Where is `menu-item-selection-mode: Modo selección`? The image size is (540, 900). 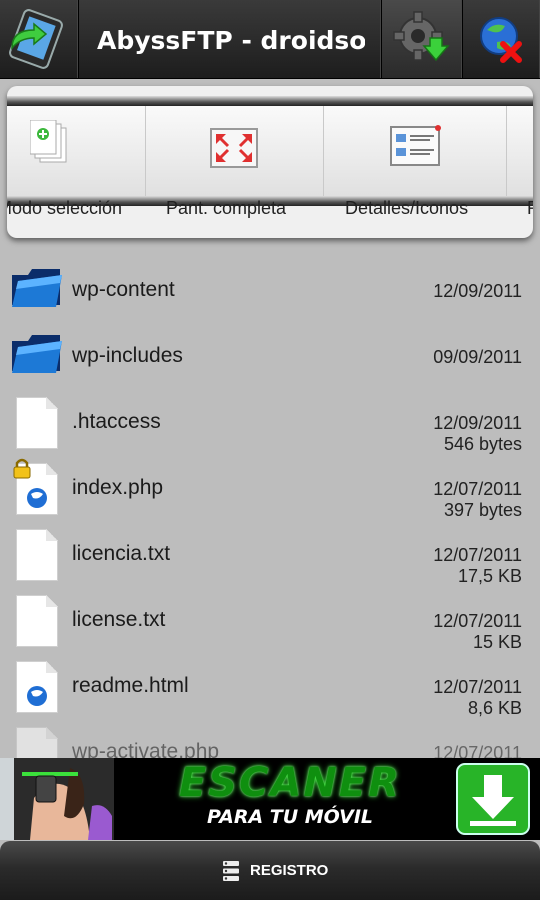 menu-item-selection-mode: Modo selección is located at coordinates (76, 162).